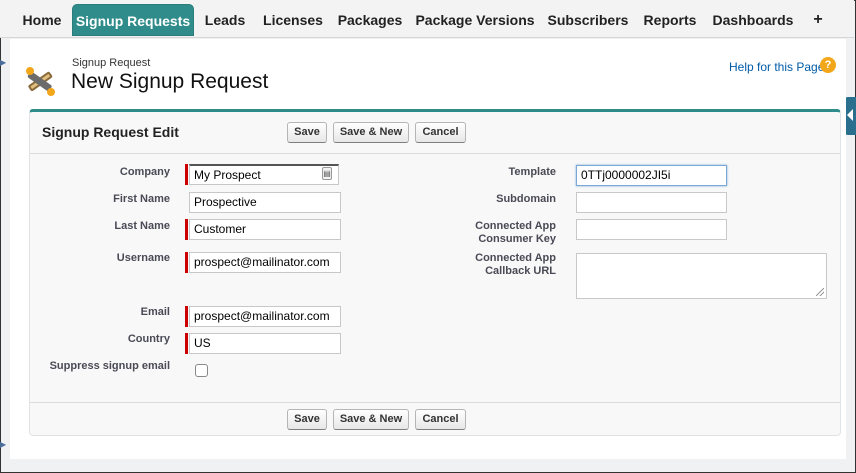 The width and height of the screenshot is (856, 473). What do you see at coordinates (186, 343) in the screenshot?
I see `country-required-indicator` at bounding box center [186, 343].